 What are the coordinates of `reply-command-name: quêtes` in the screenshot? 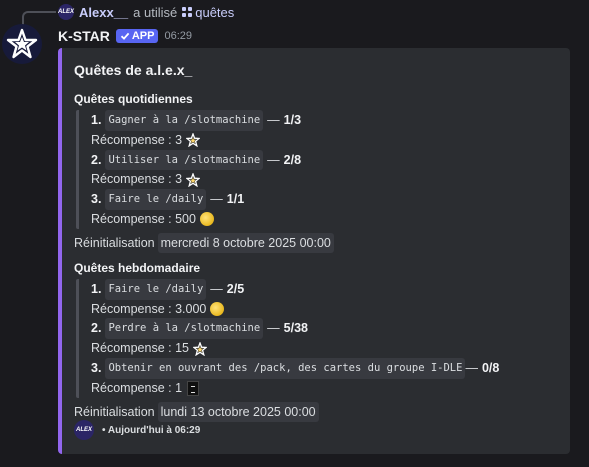 It's located at (215, 12).